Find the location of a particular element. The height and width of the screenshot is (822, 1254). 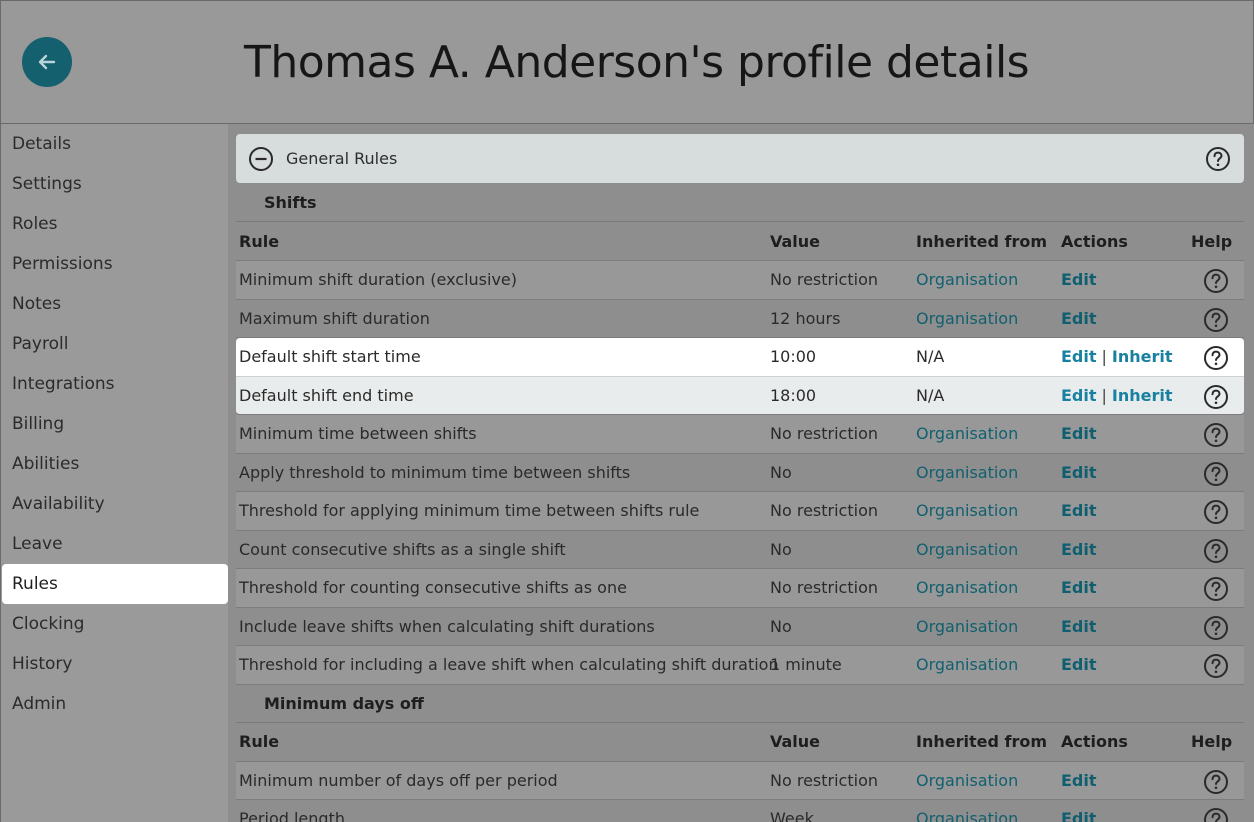

rule-name: Maximum shift duration is located at coordinates (334, 318).